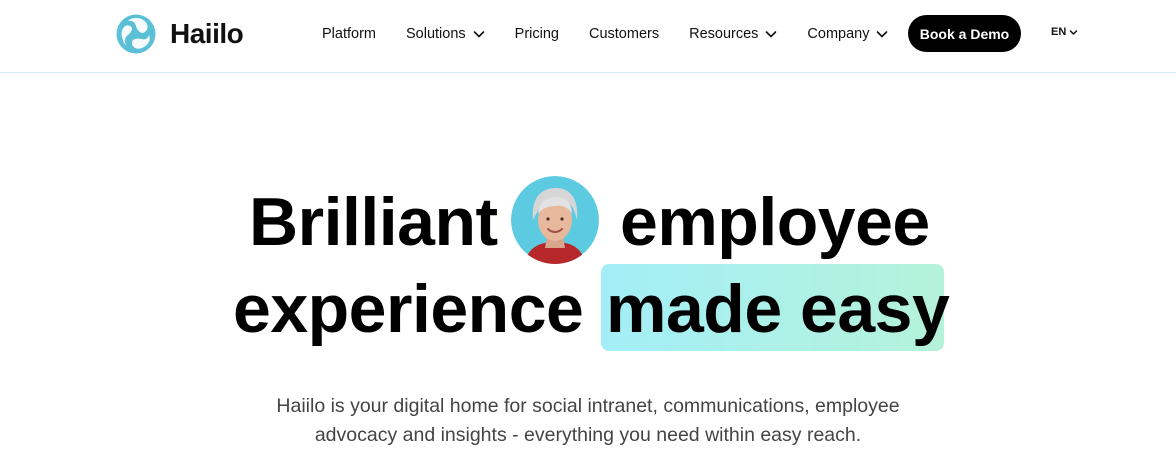  What do you see at coordinates (408, 309) in the screenshot?
I see `headline-word-experience: experience` at bounding box center [408, 309].